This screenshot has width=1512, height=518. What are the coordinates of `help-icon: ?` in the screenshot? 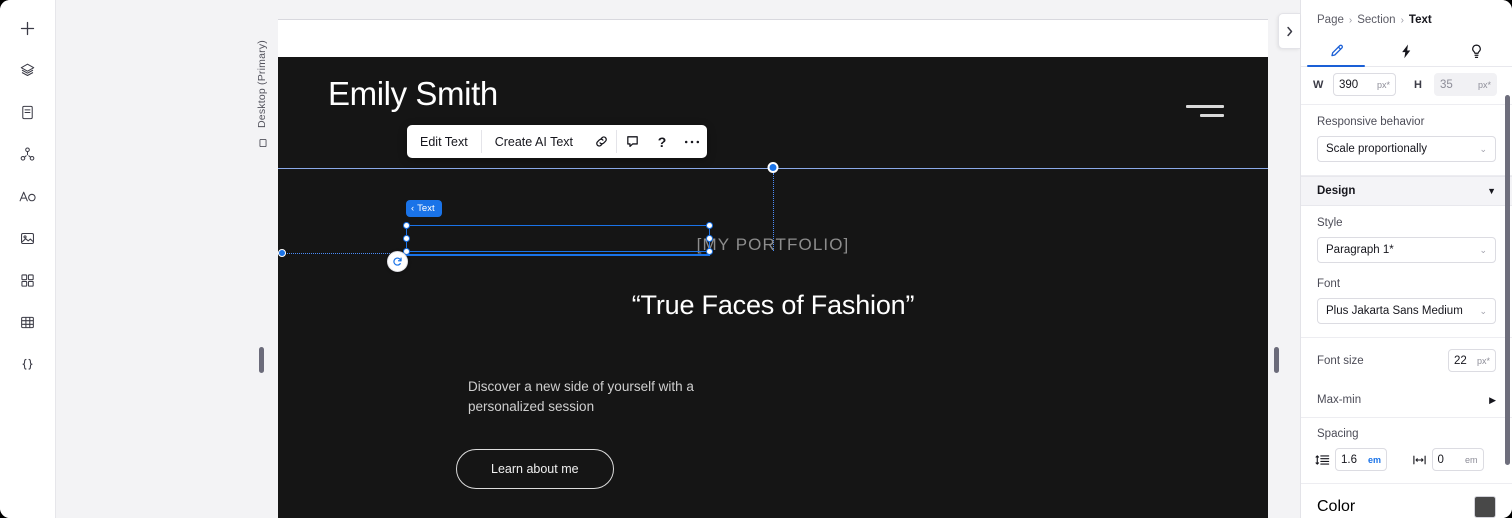 It's located at (662, 141).